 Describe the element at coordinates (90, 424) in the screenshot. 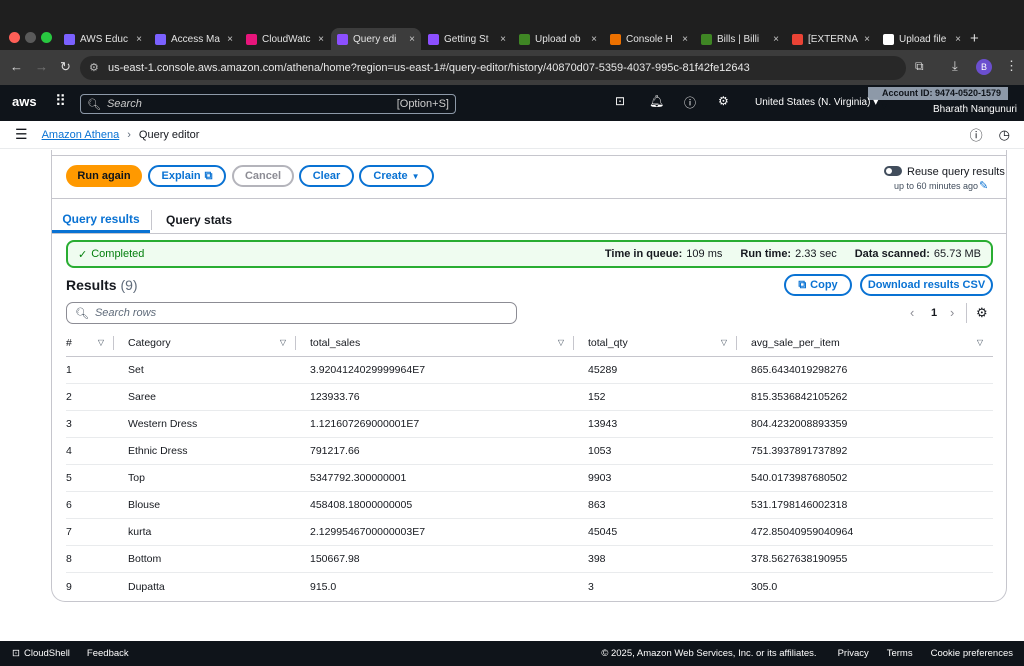

I see `table-cell: 3` at that location.